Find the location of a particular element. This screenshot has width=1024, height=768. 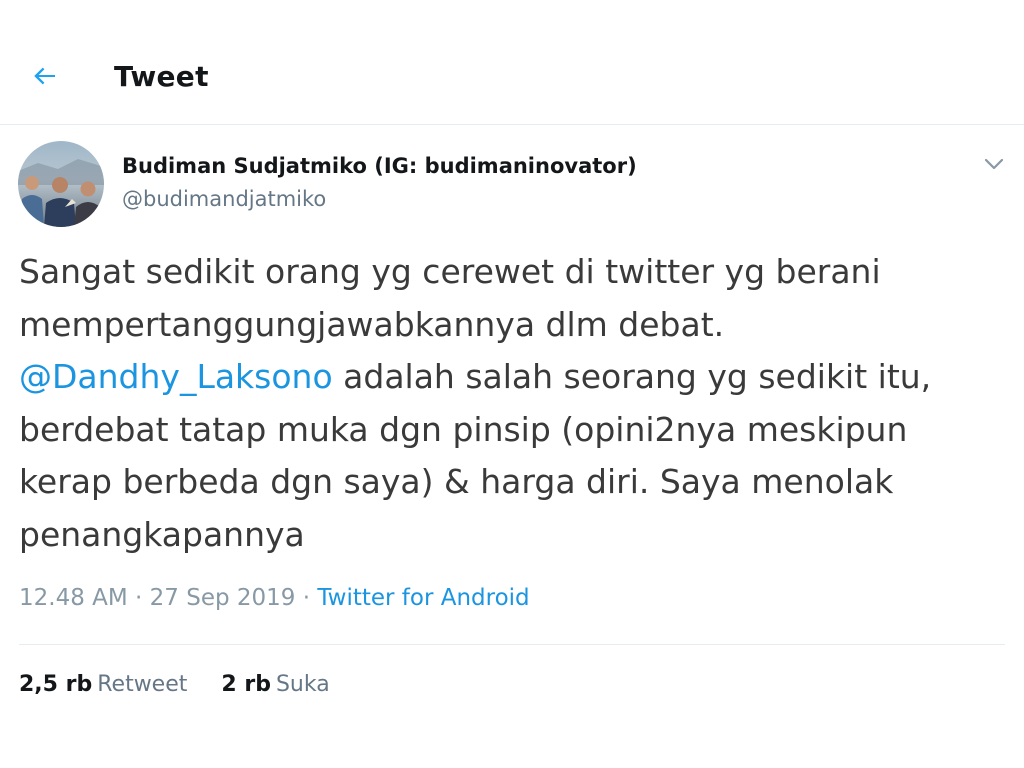

avatar is located at coordinates (61, 184).